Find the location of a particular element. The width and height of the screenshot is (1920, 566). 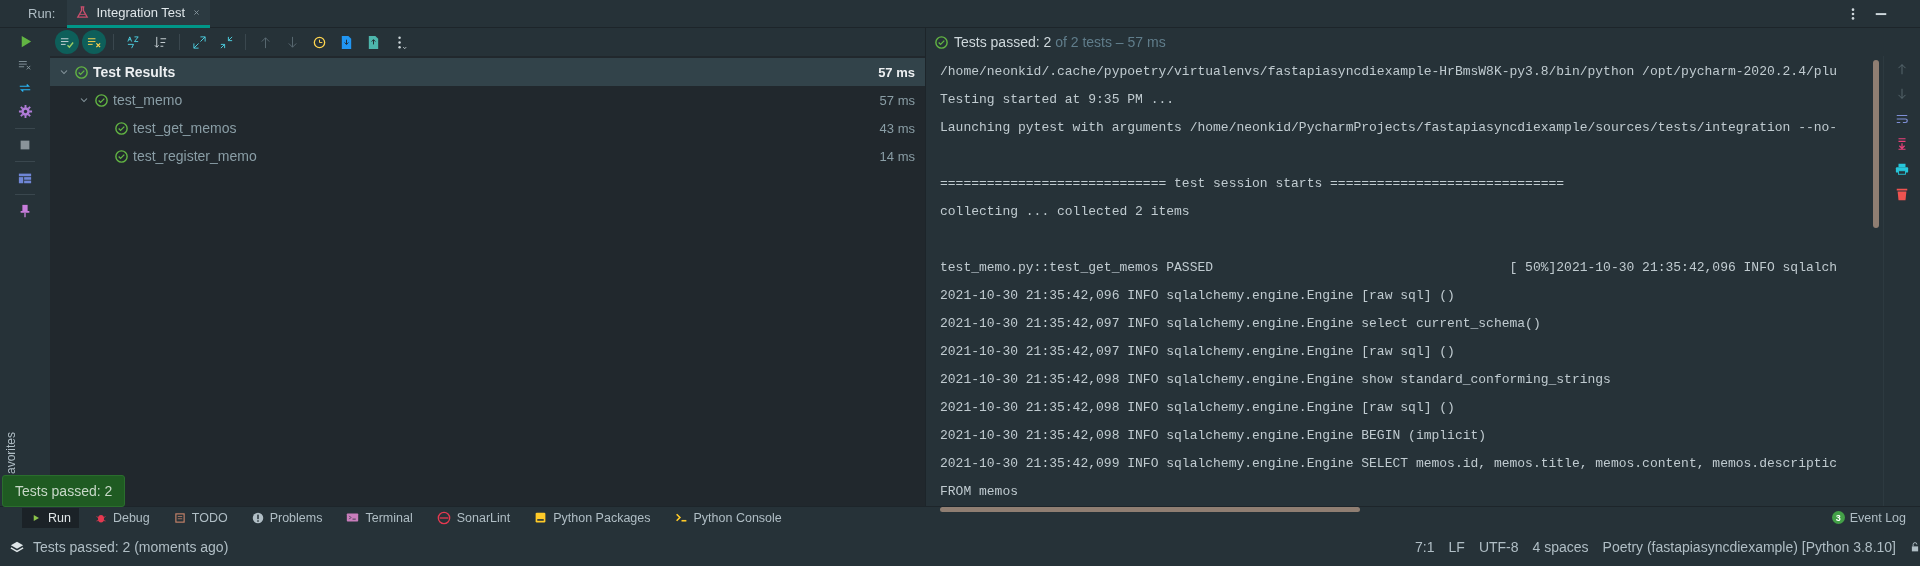

exclamation-icon is located at coordinates (257, 517).